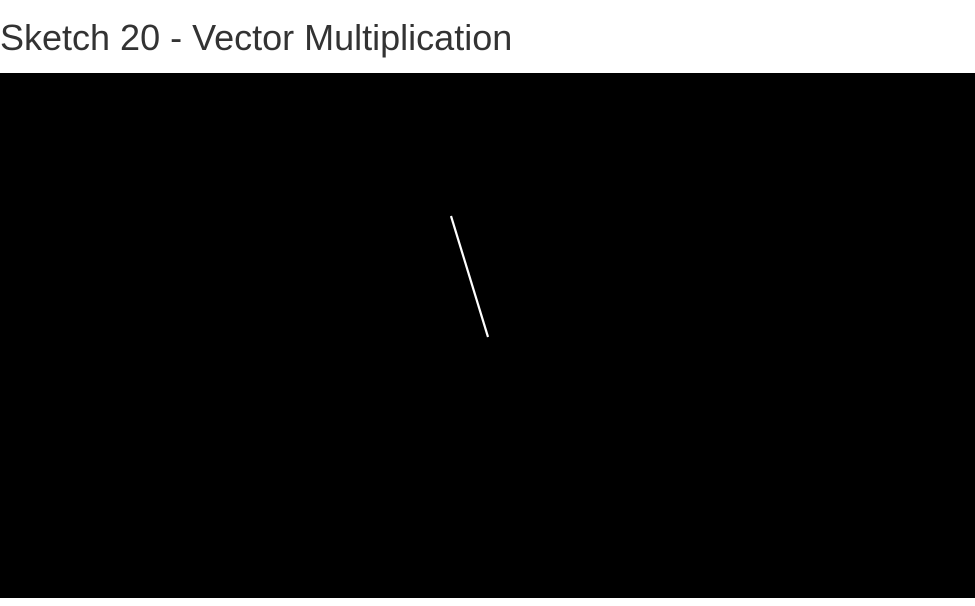 Image resolution: width=975 pixels, height=606 pixels. Describe the element at coordinates (256, 37) in the screenshot. I see `page-title: Sketch 20 - Vector Multiplication` at that location.